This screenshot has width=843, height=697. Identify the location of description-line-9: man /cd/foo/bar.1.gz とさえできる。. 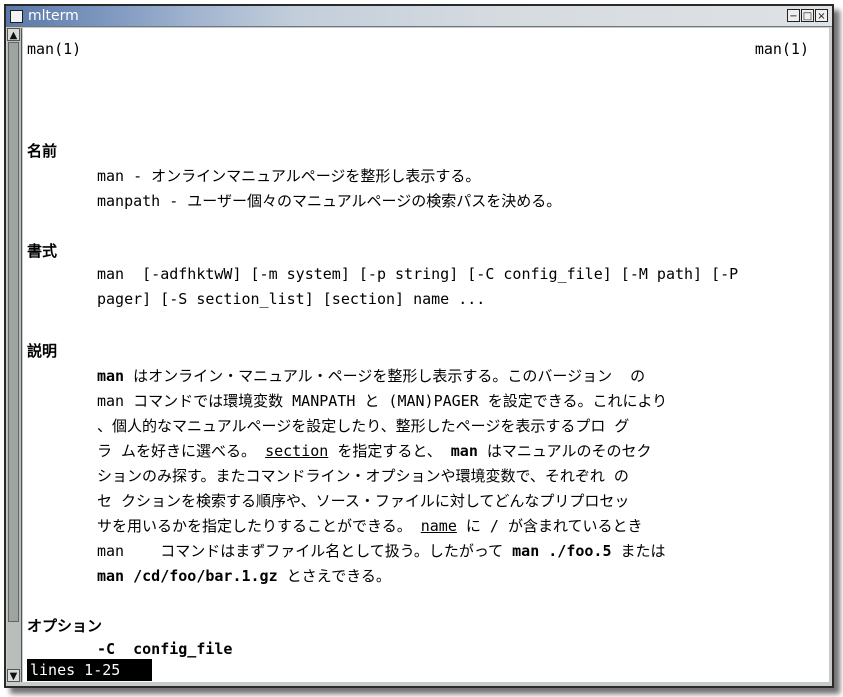
(244, 575).